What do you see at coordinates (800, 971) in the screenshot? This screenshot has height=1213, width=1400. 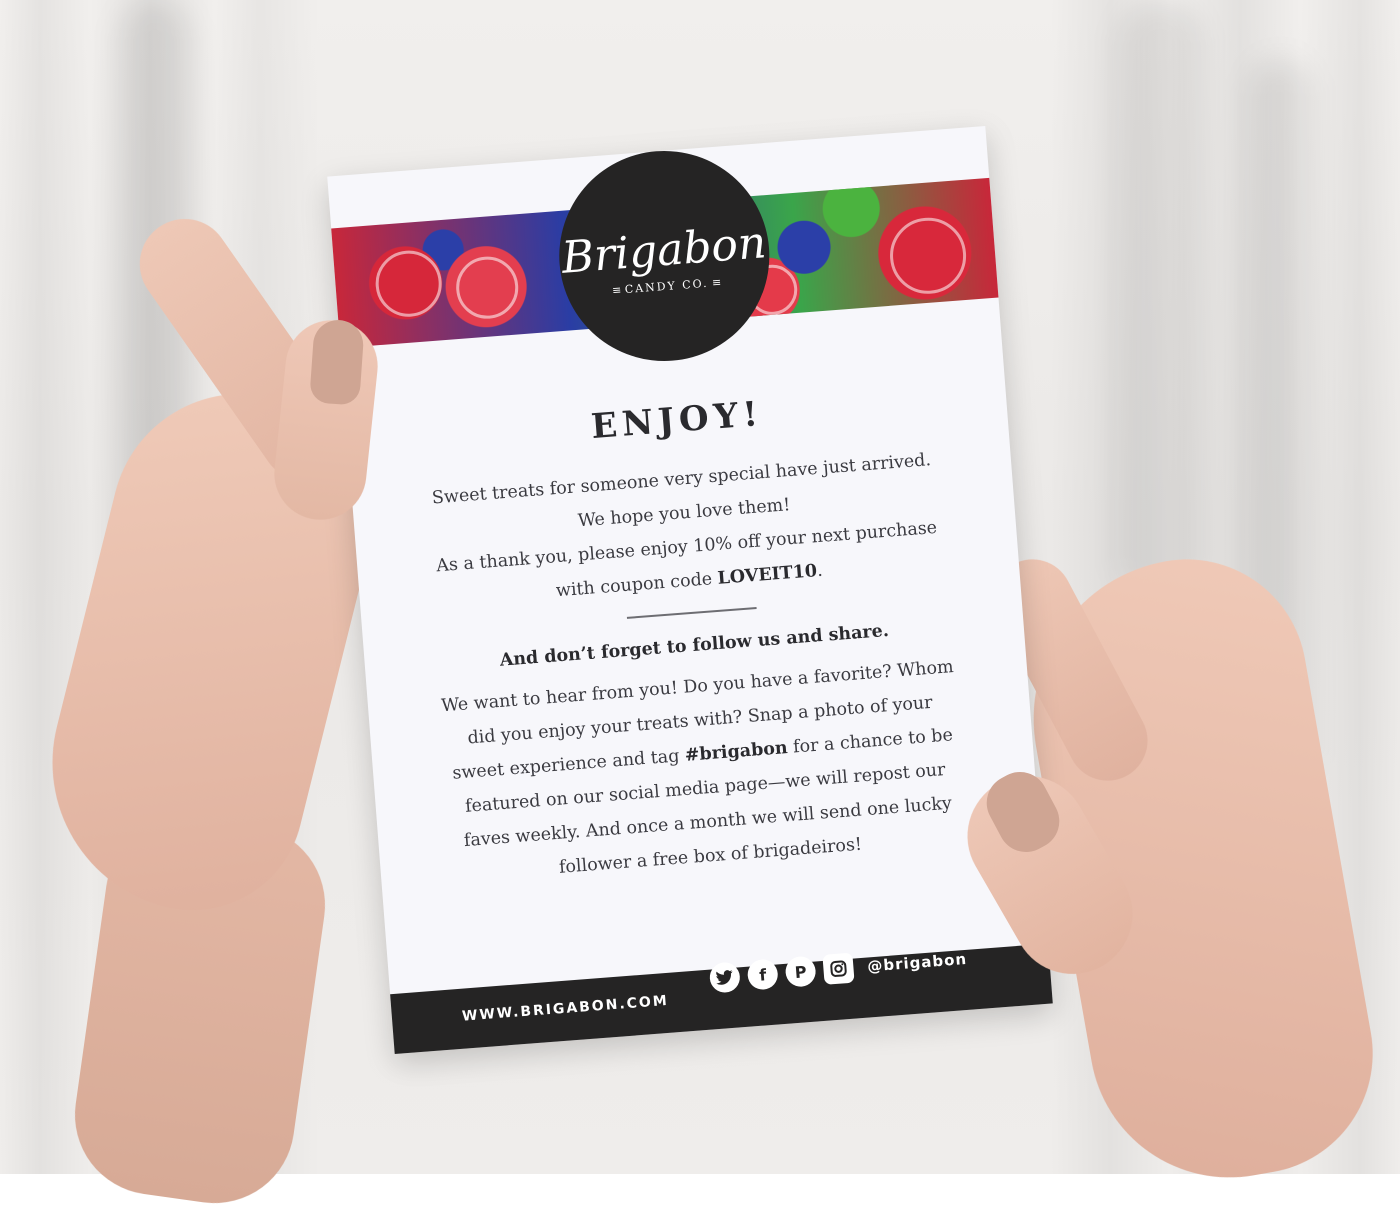 I see `pinterest-icon: P` at bounding box center [800, 971].